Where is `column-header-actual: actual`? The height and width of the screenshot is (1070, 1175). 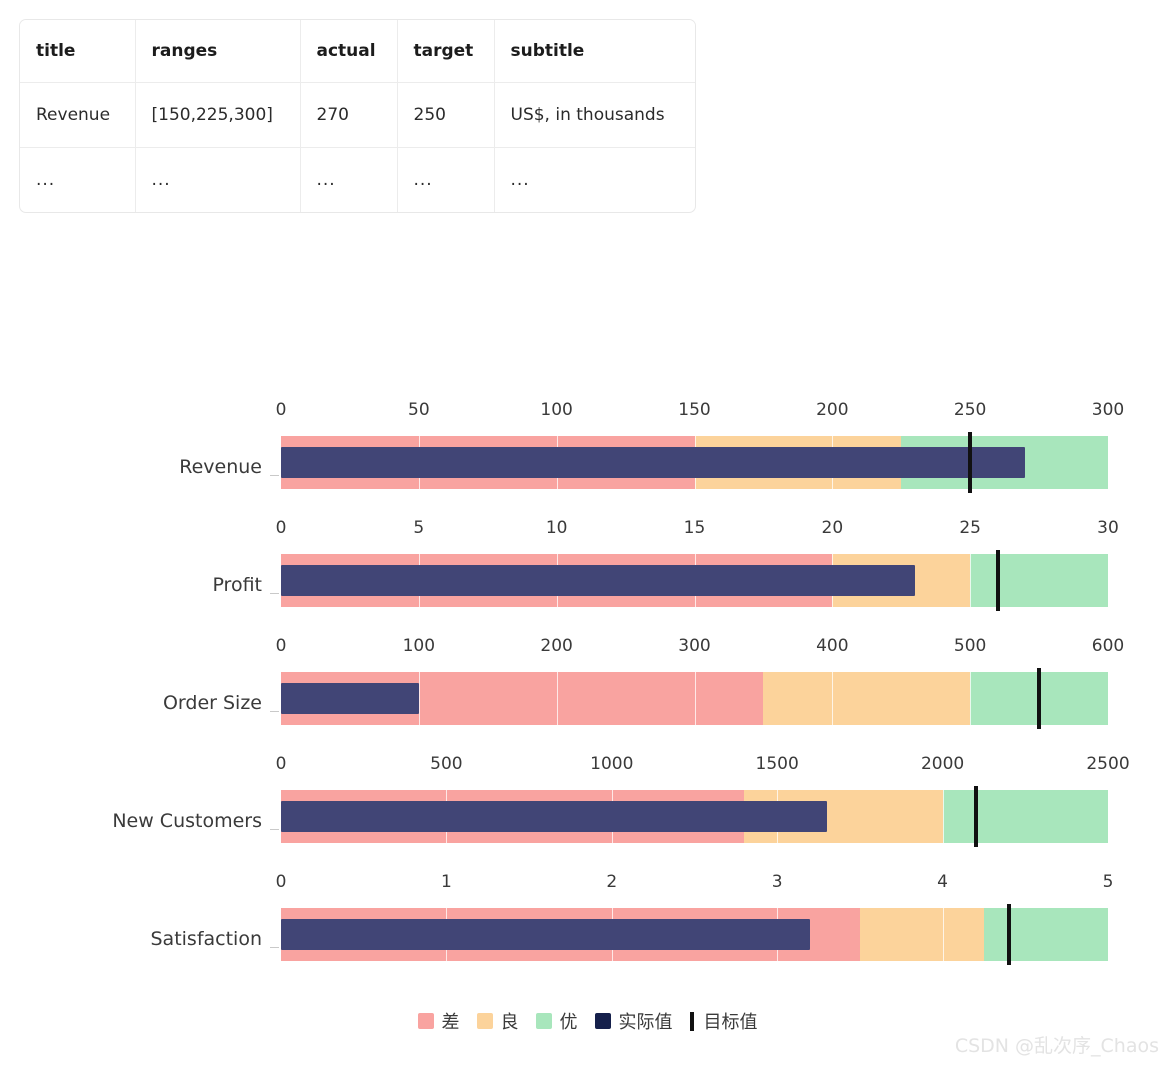
column-header-actual: actual is located at coordinates (349, 51).